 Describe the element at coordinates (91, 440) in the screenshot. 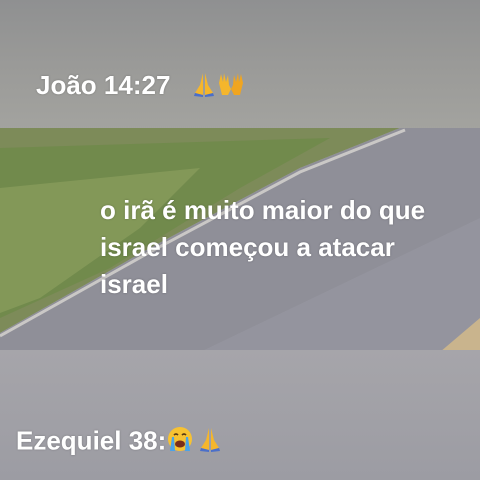

I see `bottom-verse-reference: Ezequiel 38:` at that location.